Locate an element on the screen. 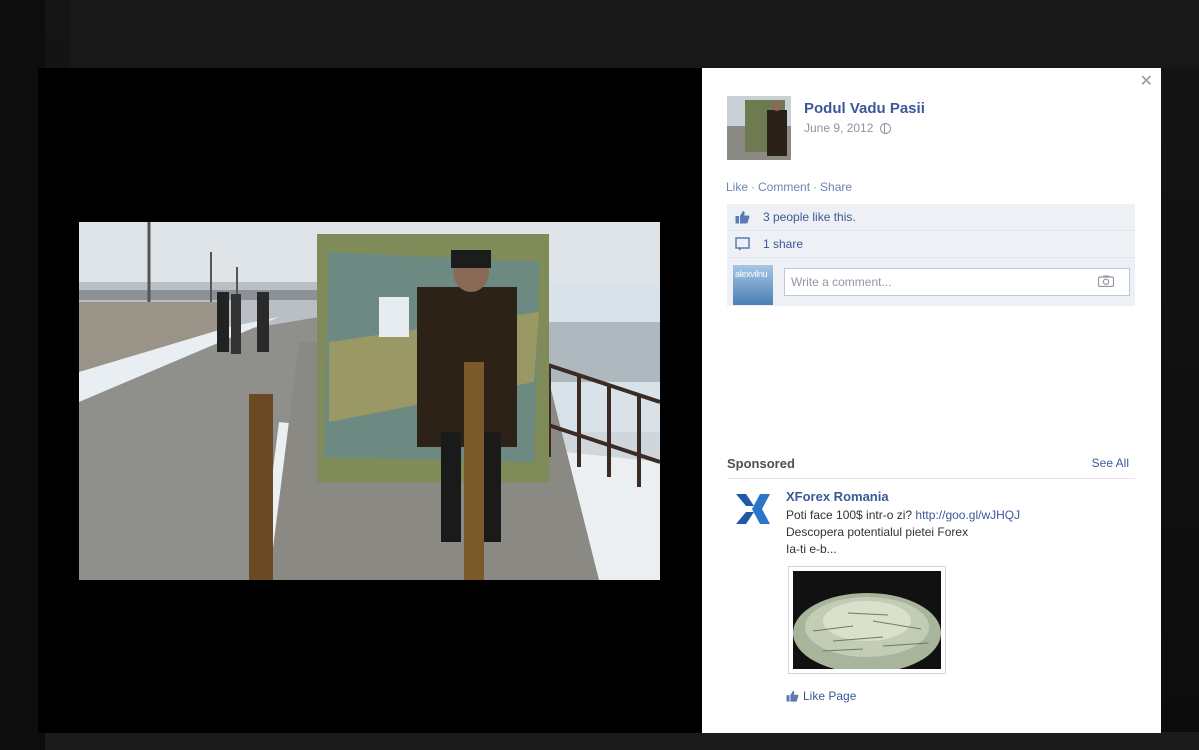  like-link: Like is located at coordinates (737, 187).